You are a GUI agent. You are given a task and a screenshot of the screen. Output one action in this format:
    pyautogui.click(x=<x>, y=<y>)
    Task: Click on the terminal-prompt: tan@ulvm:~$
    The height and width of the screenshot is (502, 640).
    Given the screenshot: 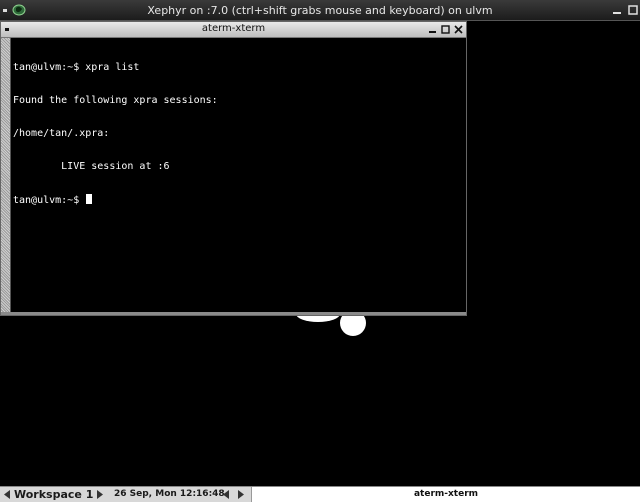 What is the action you would take?
    pyautogui.click(x=49, y=200)
    